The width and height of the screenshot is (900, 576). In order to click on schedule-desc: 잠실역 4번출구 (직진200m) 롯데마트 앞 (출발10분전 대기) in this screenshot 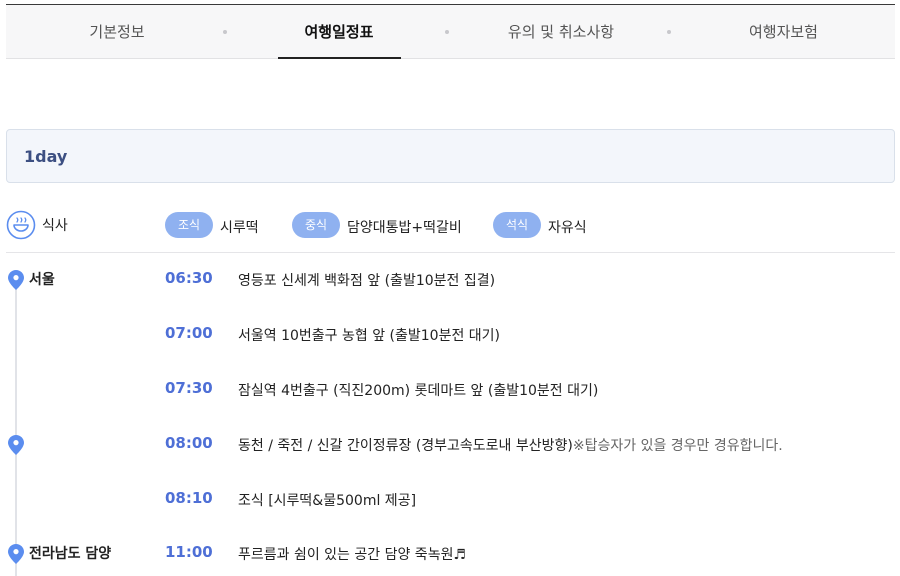, I will do `click(418, 390)`.